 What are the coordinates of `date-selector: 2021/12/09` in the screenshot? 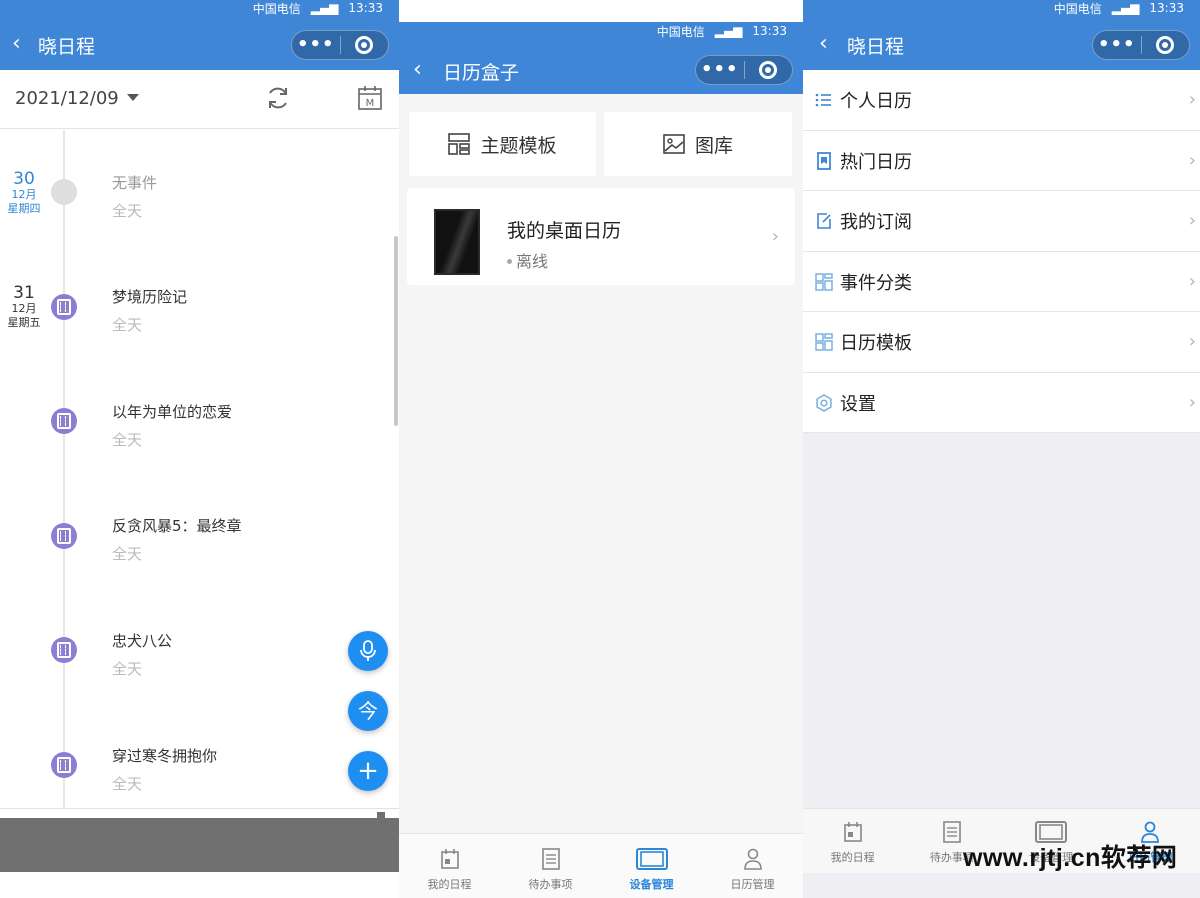 It's located at (67, 98).